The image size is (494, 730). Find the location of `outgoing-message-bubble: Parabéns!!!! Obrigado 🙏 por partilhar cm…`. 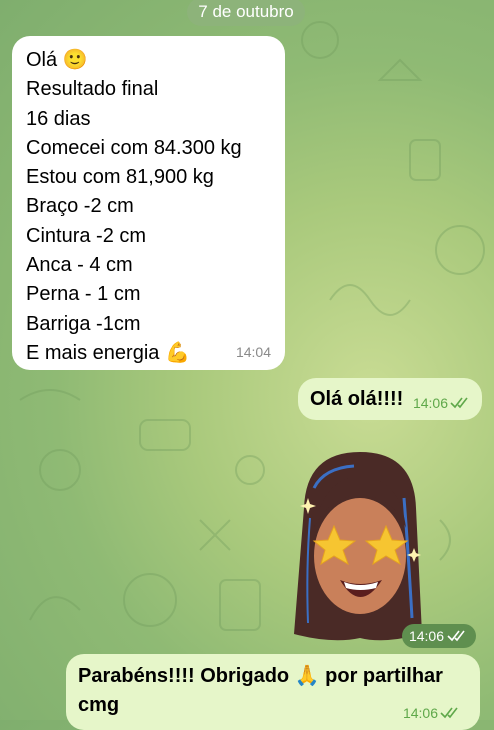

outgoing-message-bubble: Parabéns!!!! Obrigado 🙏 por partilhar cm… is located at coordinates (273, 692).